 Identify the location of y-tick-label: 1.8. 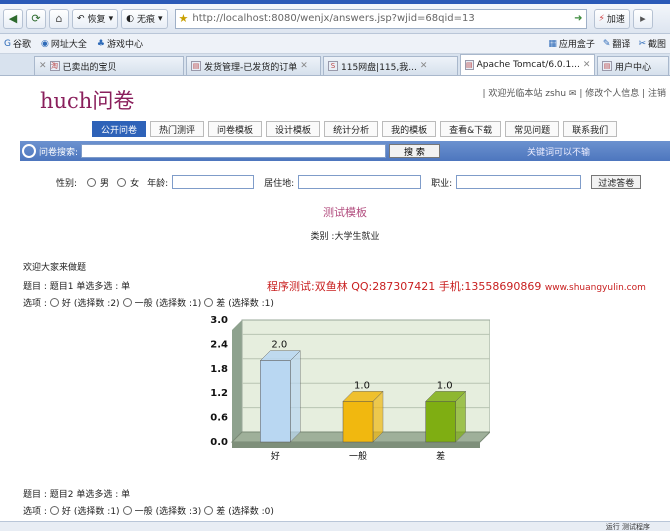
(219, 369).